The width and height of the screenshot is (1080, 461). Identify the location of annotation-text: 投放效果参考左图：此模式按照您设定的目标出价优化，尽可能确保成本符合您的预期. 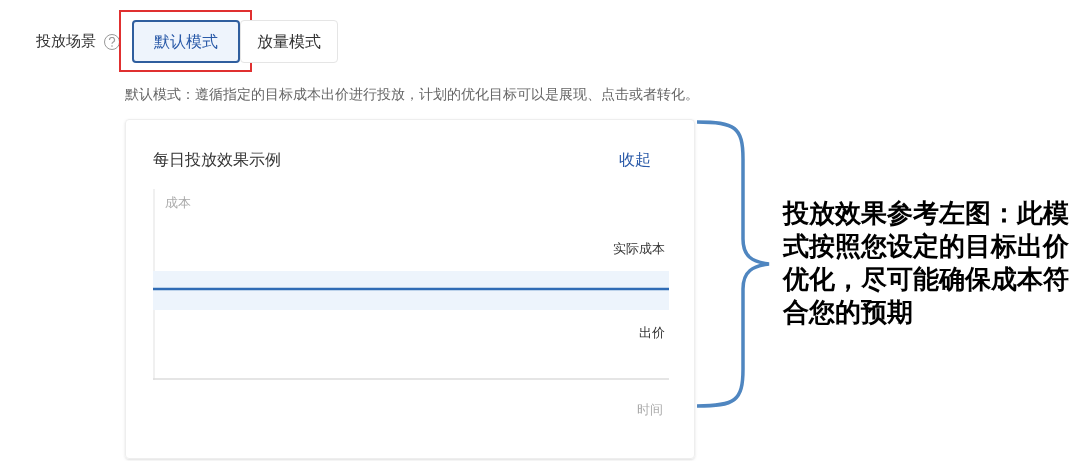
(926, 263).